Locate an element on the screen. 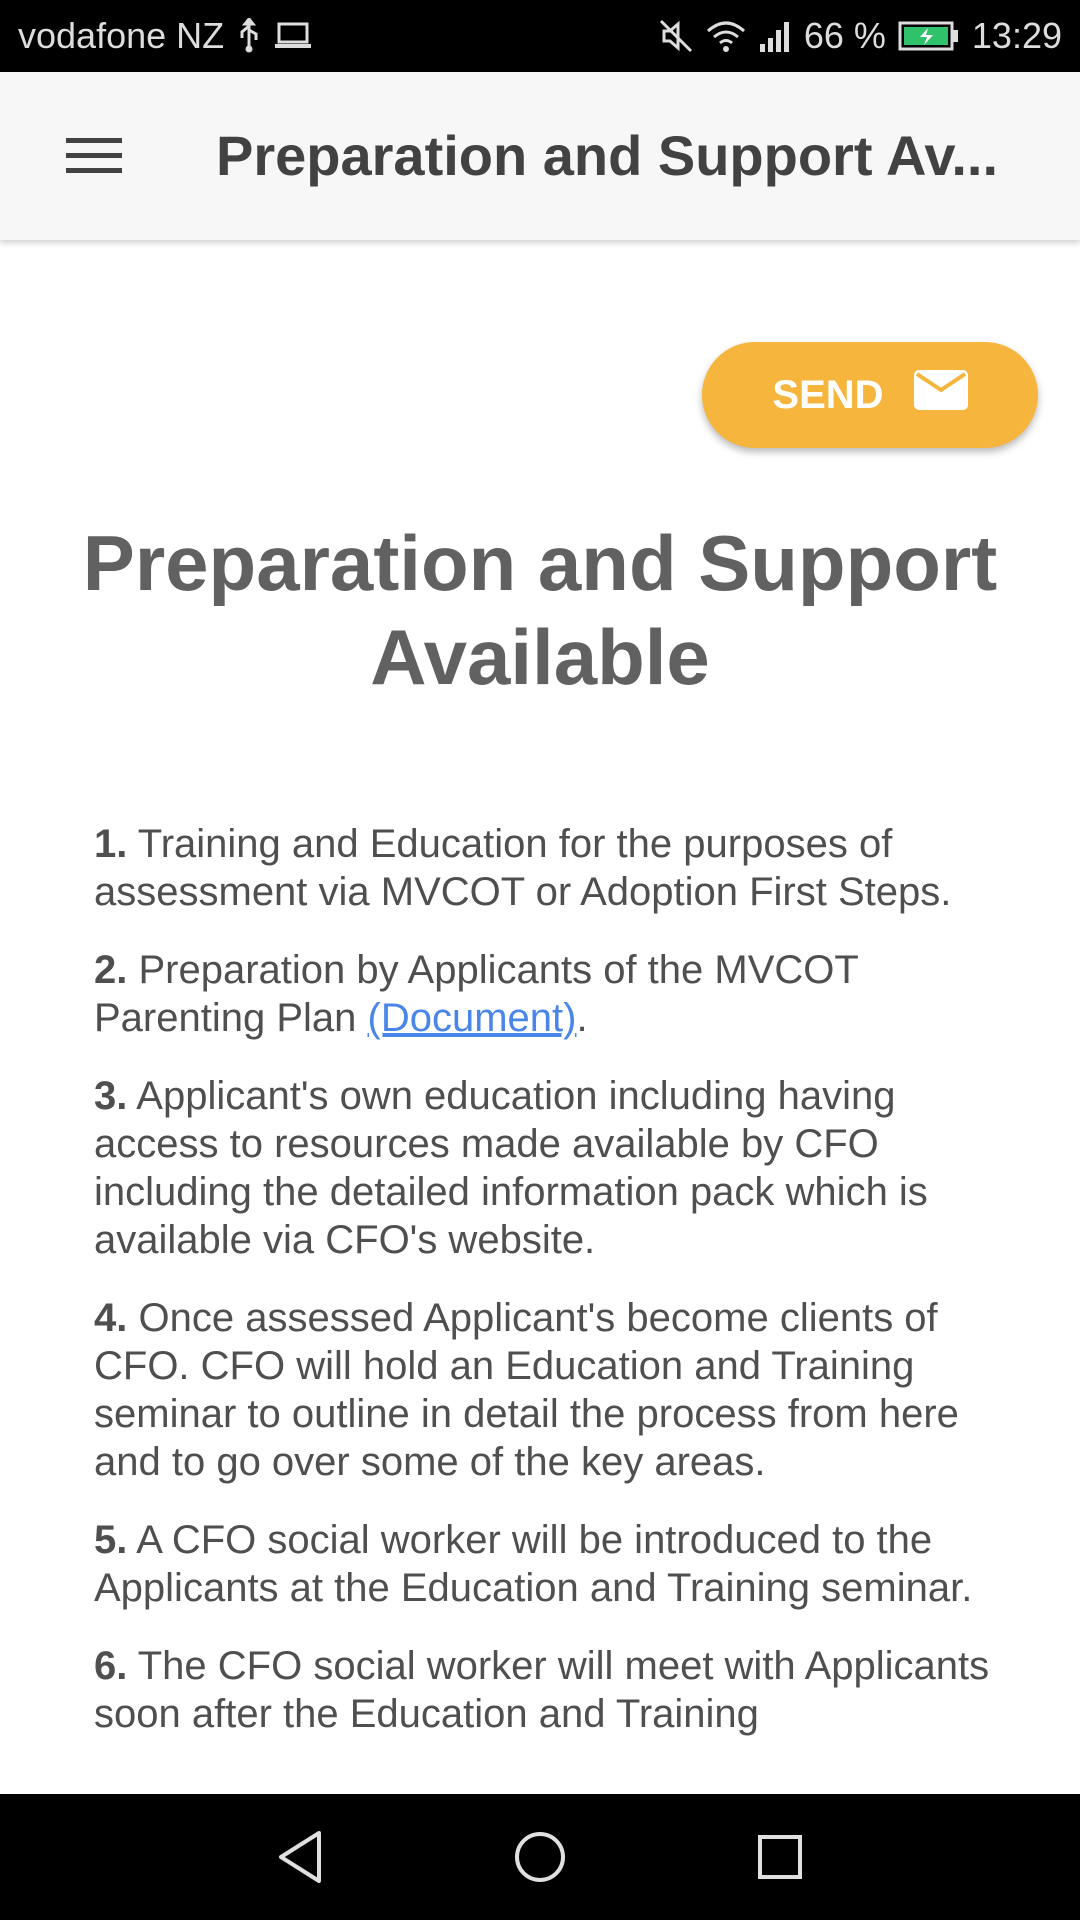  document-link: (Document) is located at coordinates (472, 1018).